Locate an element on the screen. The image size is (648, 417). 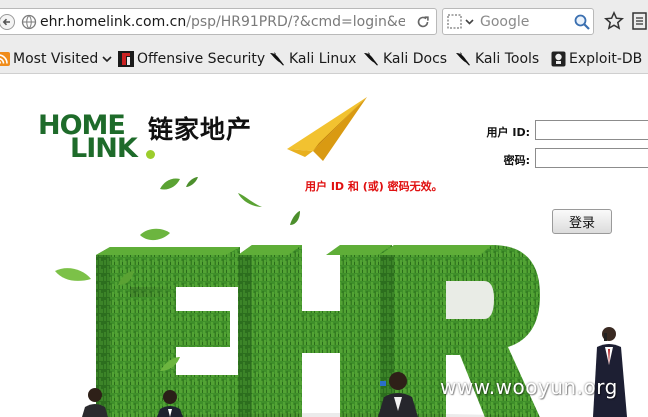
reload-icon is located at coordinates (423, 22).